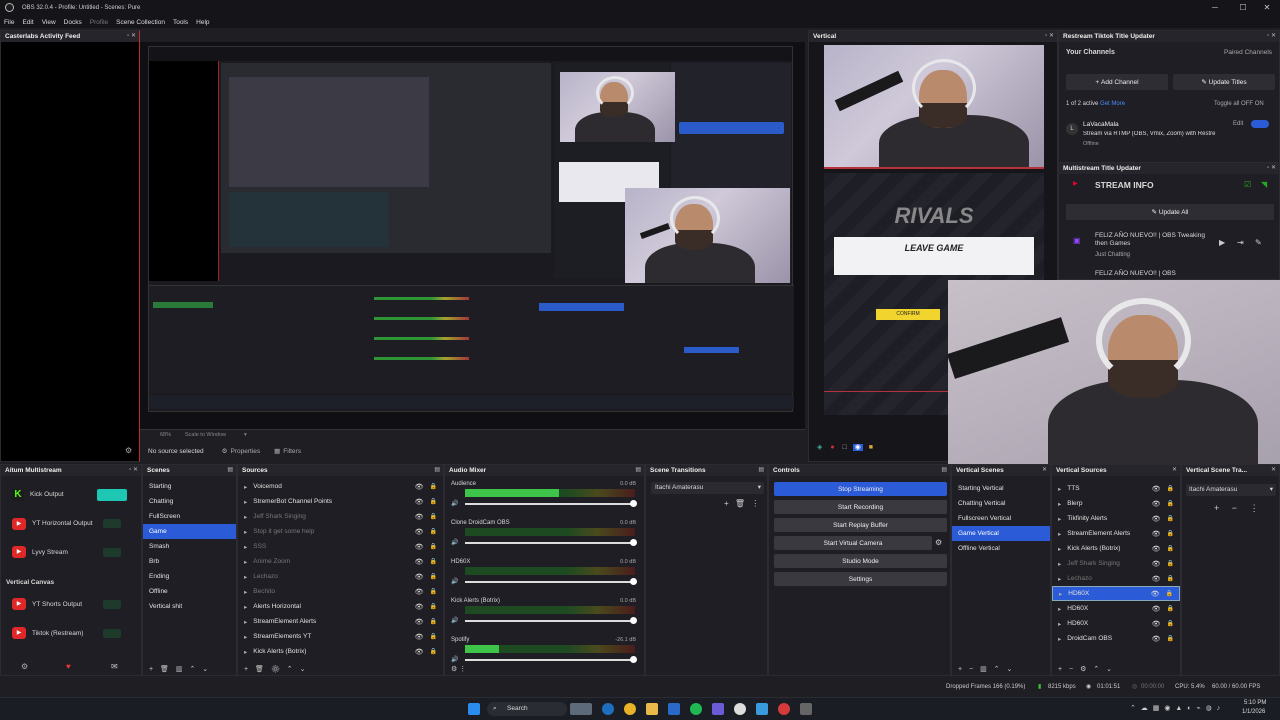 The height and width of the screenshot is (720, 1280). What do you see at coordinates (1001, 488) in the screenshot?
I see `vscene-item: Starting Vertical` at bounding box center [1001, 488].